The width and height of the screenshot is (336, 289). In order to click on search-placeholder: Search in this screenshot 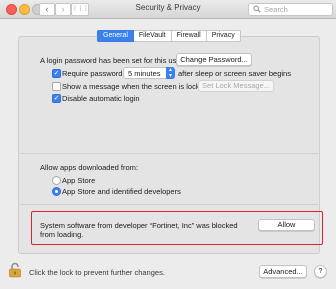, I will do `click(276, 9)`.